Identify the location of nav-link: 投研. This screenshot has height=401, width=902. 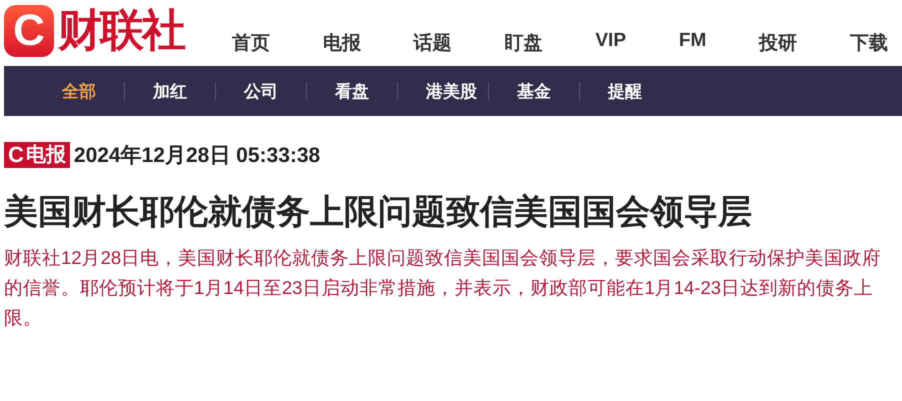
(778, 43).